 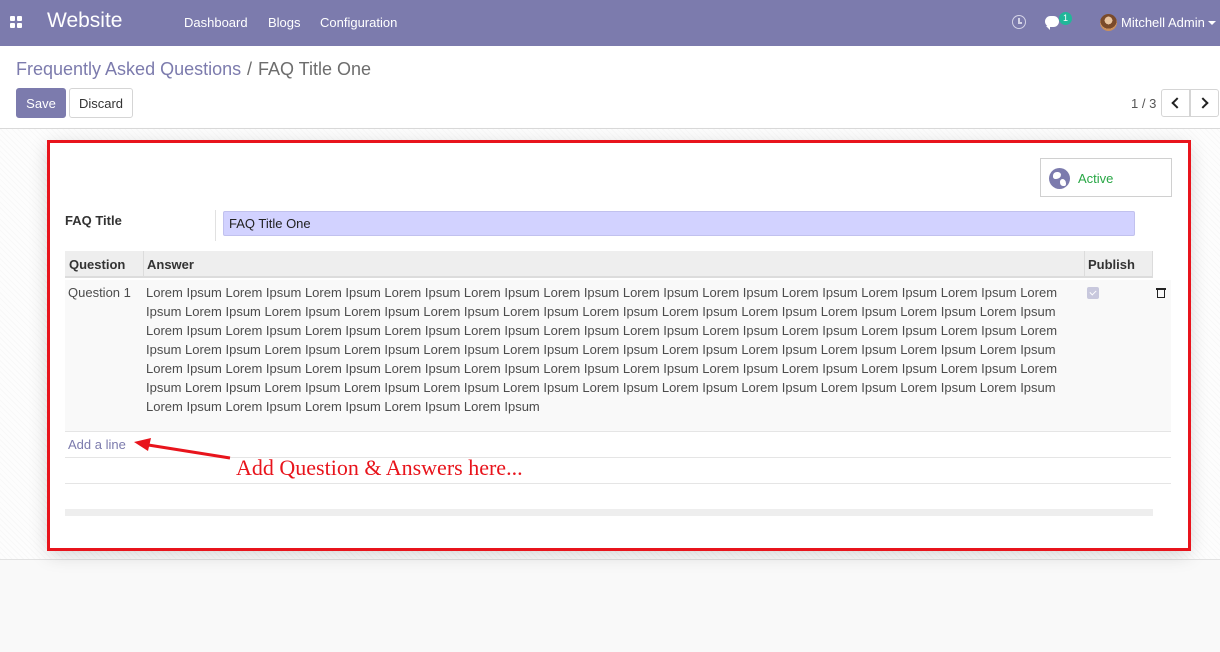 I want to click on pager-previous-button, so click(x=1175, y=103).